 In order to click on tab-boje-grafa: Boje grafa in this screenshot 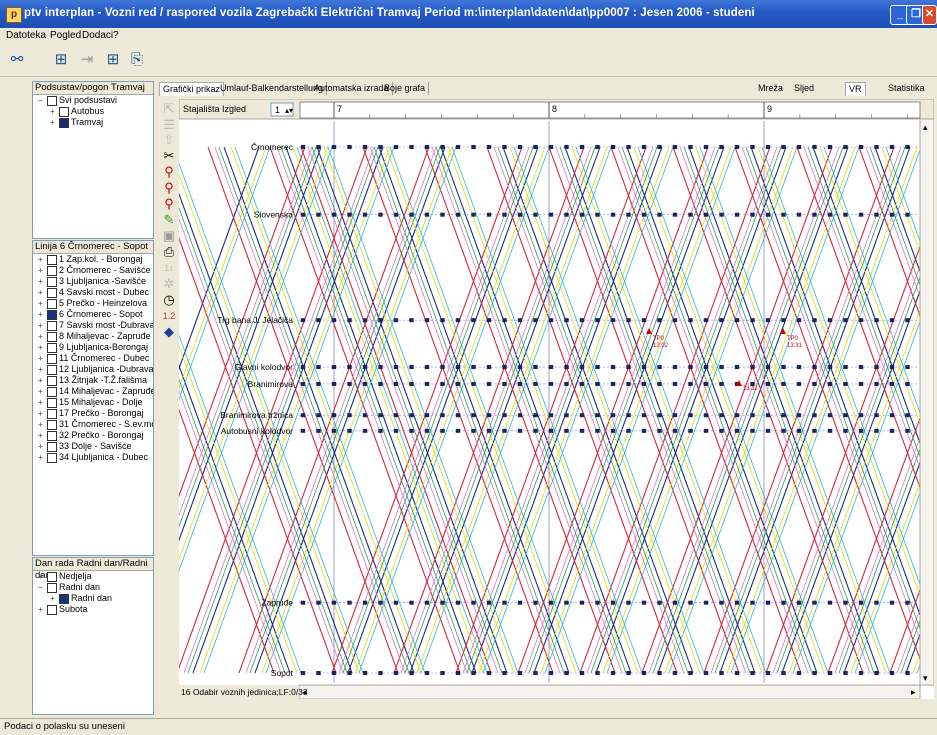, I will do `click(405, 88)`.